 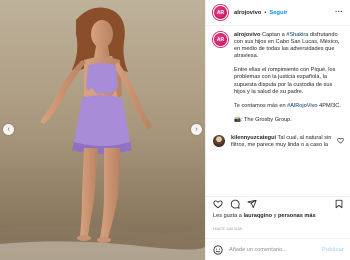 What do you see at coordinates (257, 216) in the screenshot?
I see `likes-user: lauraqgino` at bounding box center [257, 216].